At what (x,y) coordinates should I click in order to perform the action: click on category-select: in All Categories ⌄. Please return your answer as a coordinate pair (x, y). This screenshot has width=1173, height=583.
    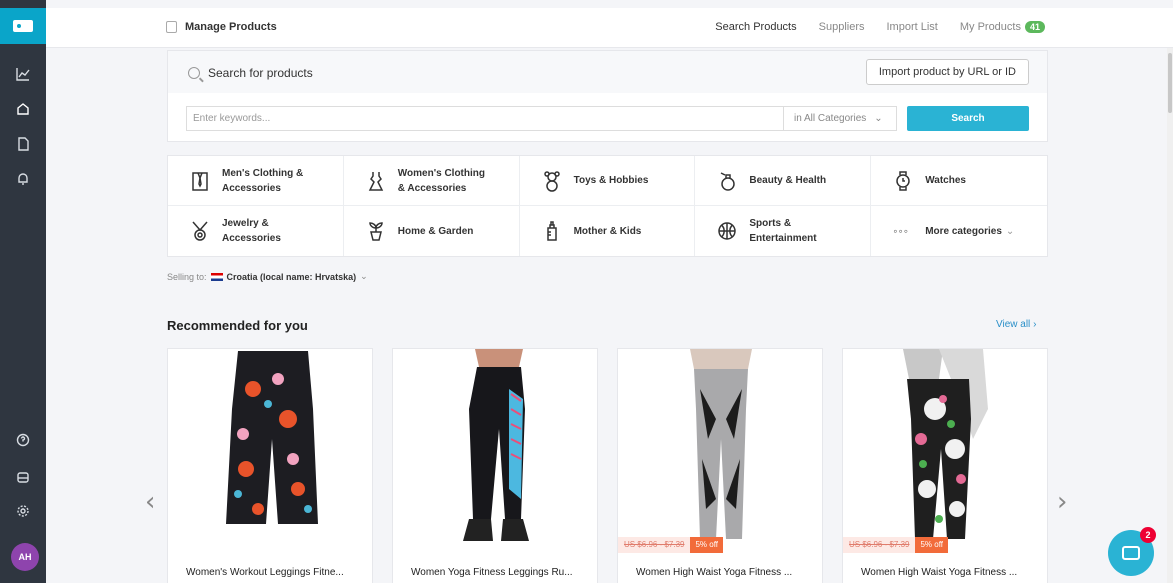
    Looking at the image, I should click on (840, 118).